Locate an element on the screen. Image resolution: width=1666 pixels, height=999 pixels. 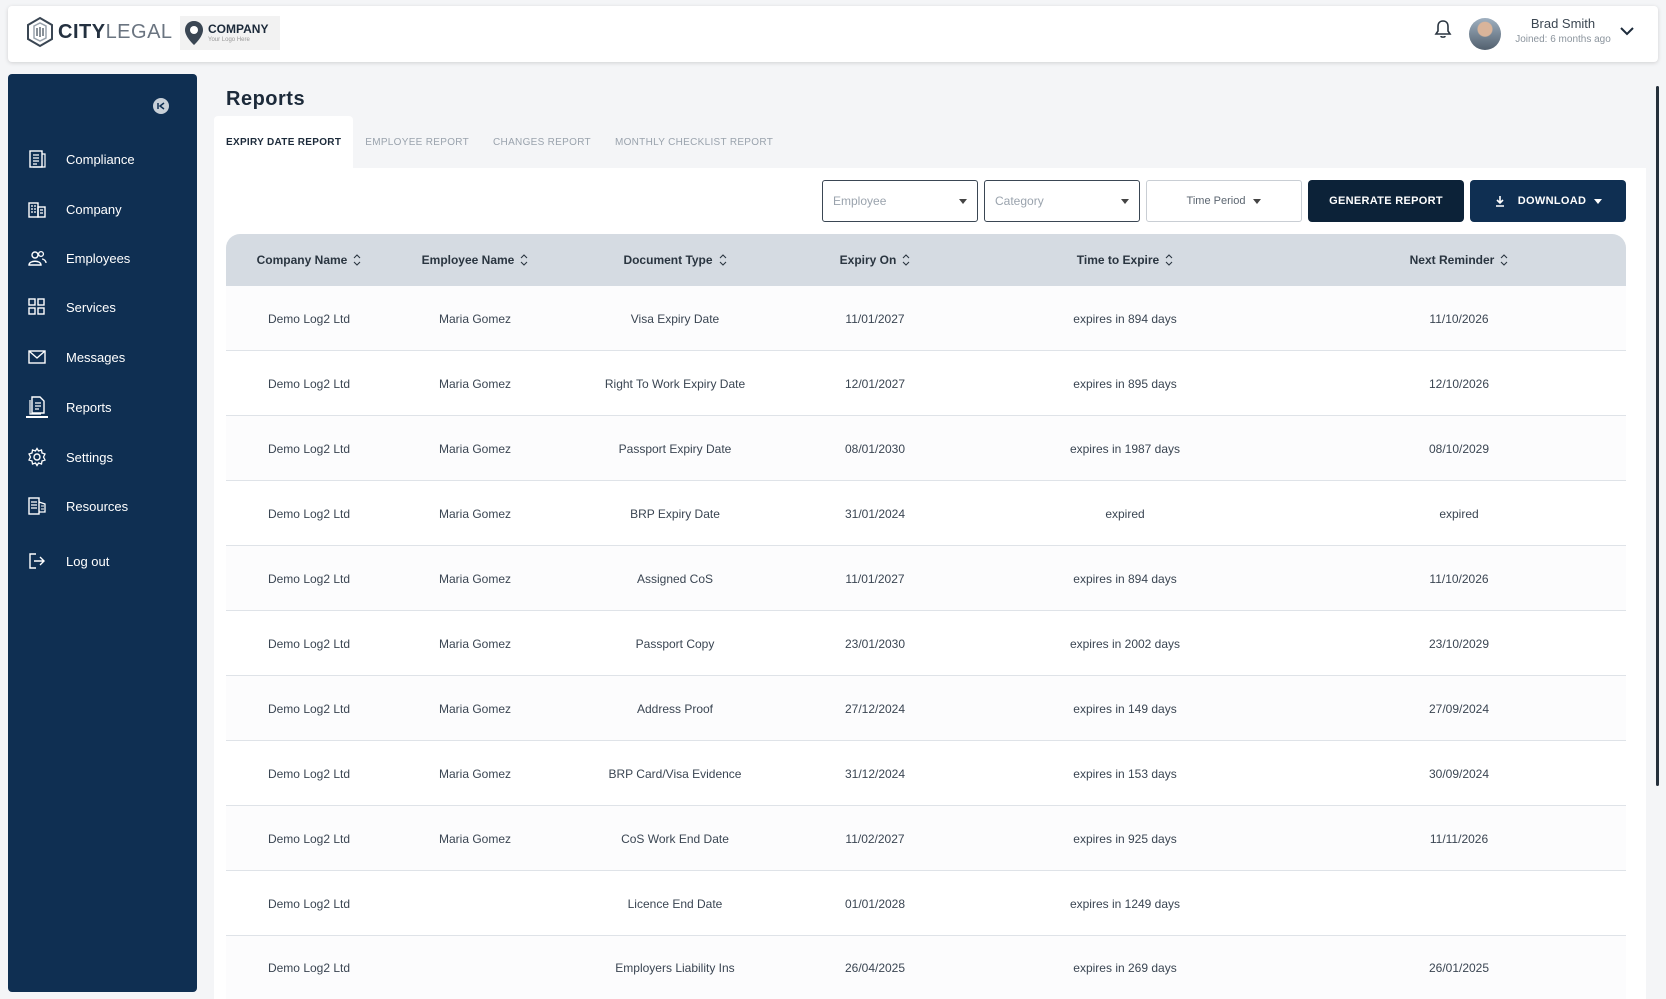
column-header-document-type: Document Type is located at coordinates (675, 260).